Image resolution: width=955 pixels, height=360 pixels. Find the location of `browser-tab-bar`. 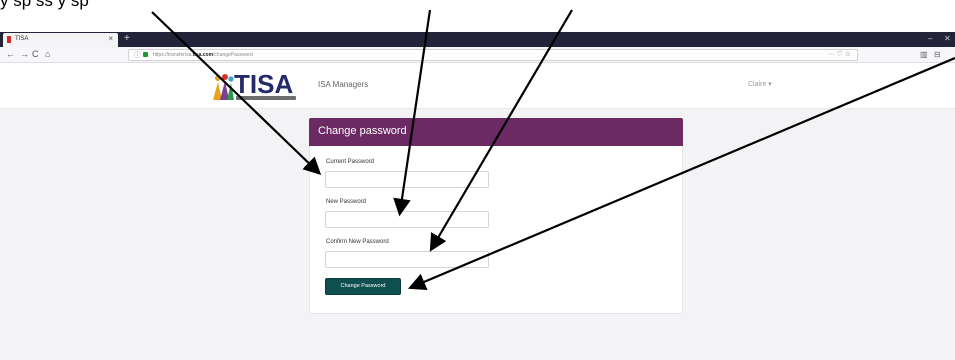

browser-tab-bar is located at coordinates (477, 39).